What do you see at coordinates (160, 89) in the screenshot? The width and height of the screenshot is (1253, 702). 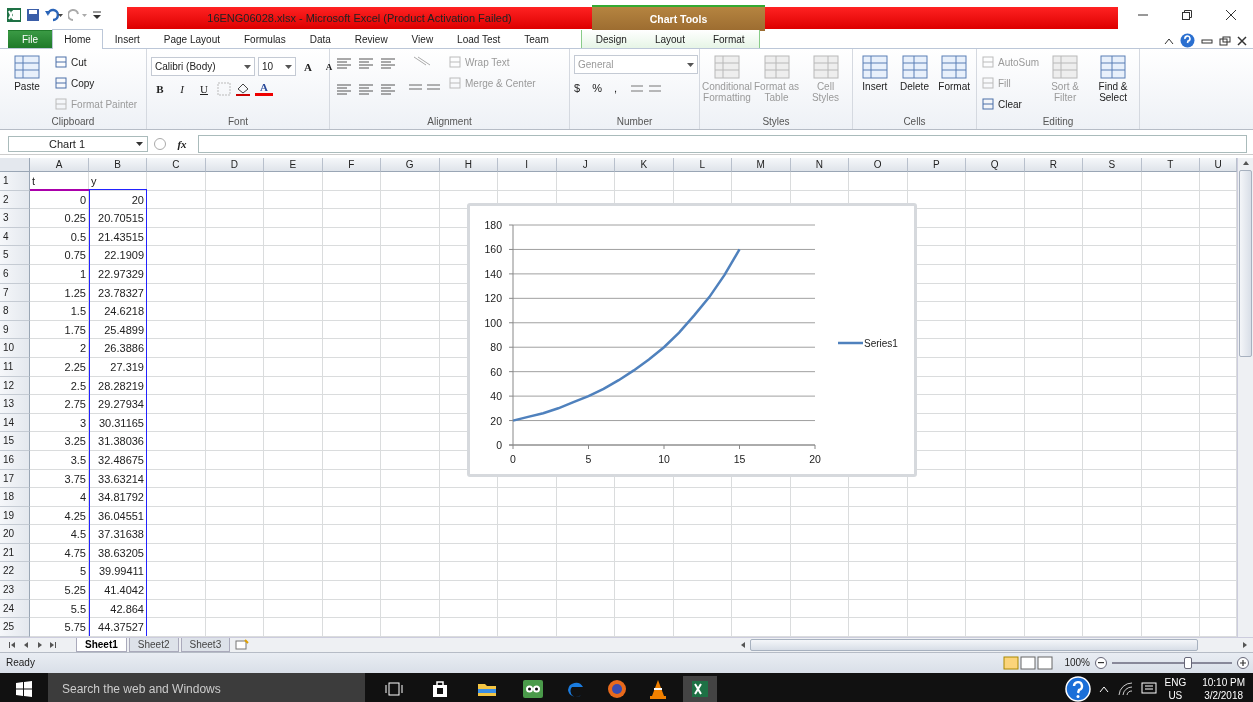 I see `font-style-button: B` at bounding box center [160, 89].